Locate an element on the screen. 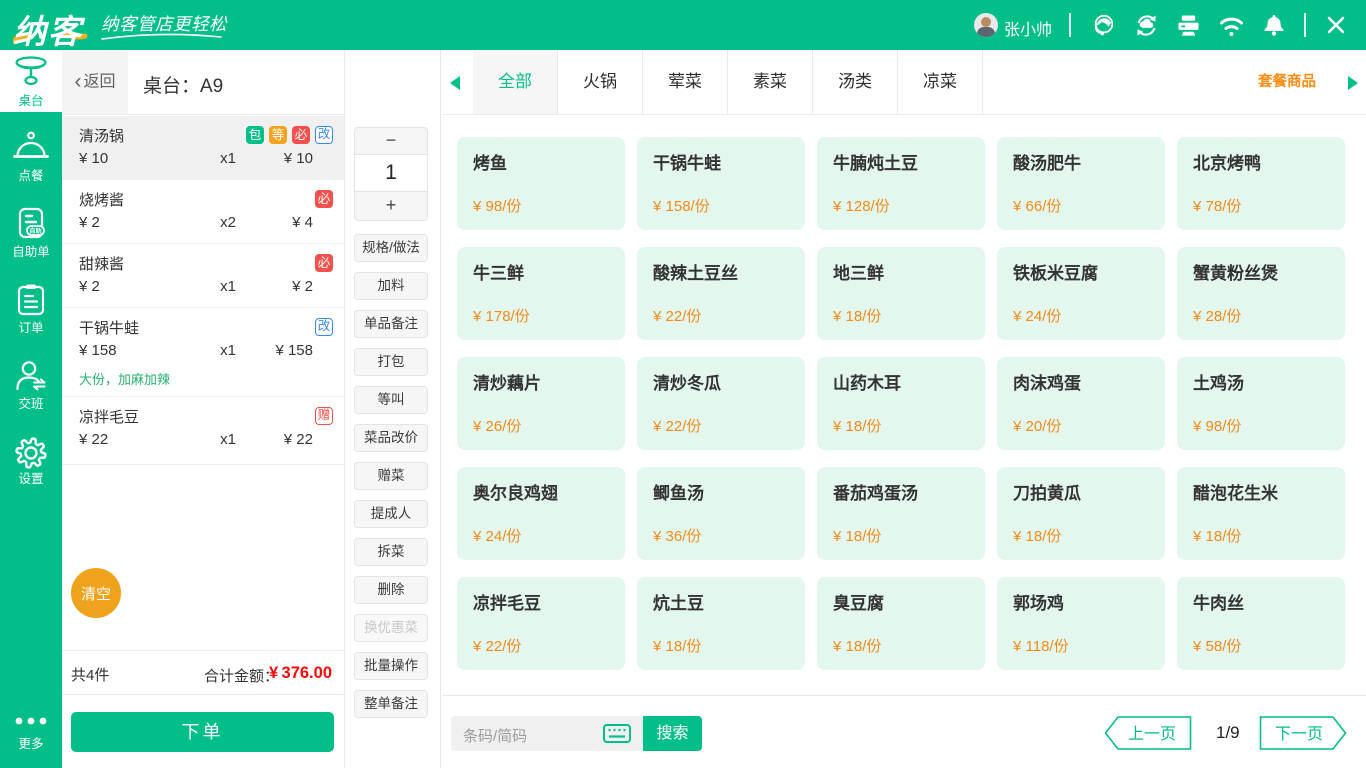  svg-text: 上一页 is located at coordinates (1152, 734).